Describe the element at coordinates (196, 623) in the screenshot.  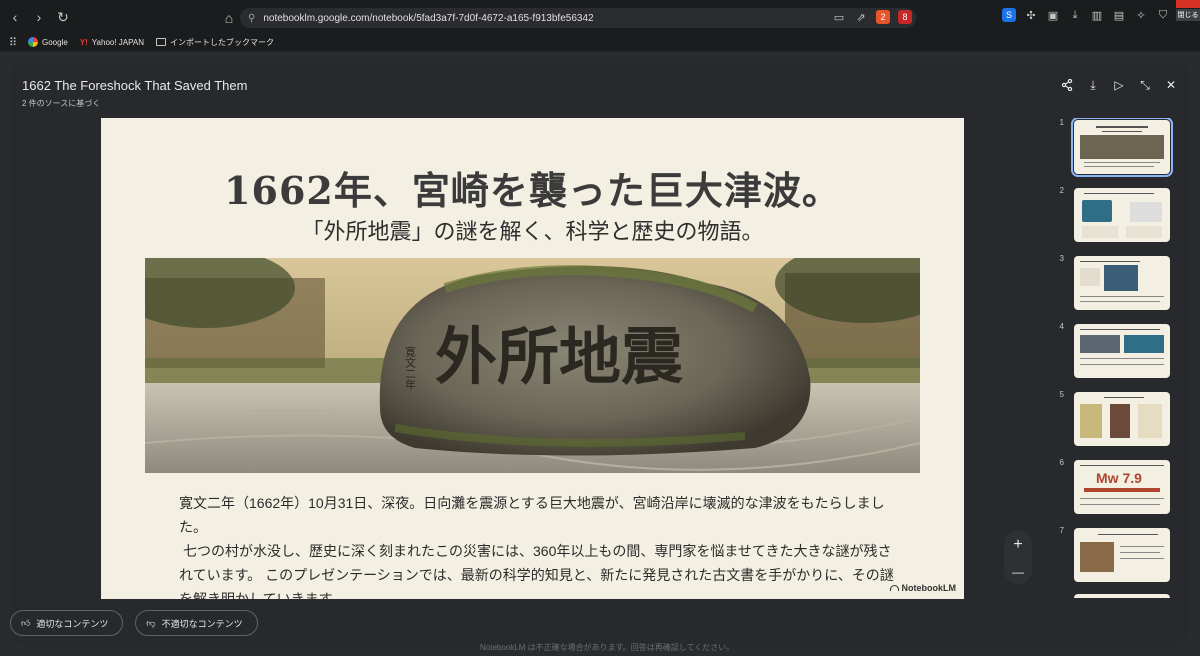
I see `bad-content-button: 👎︎ 不適切なコンテンツ` at that location.